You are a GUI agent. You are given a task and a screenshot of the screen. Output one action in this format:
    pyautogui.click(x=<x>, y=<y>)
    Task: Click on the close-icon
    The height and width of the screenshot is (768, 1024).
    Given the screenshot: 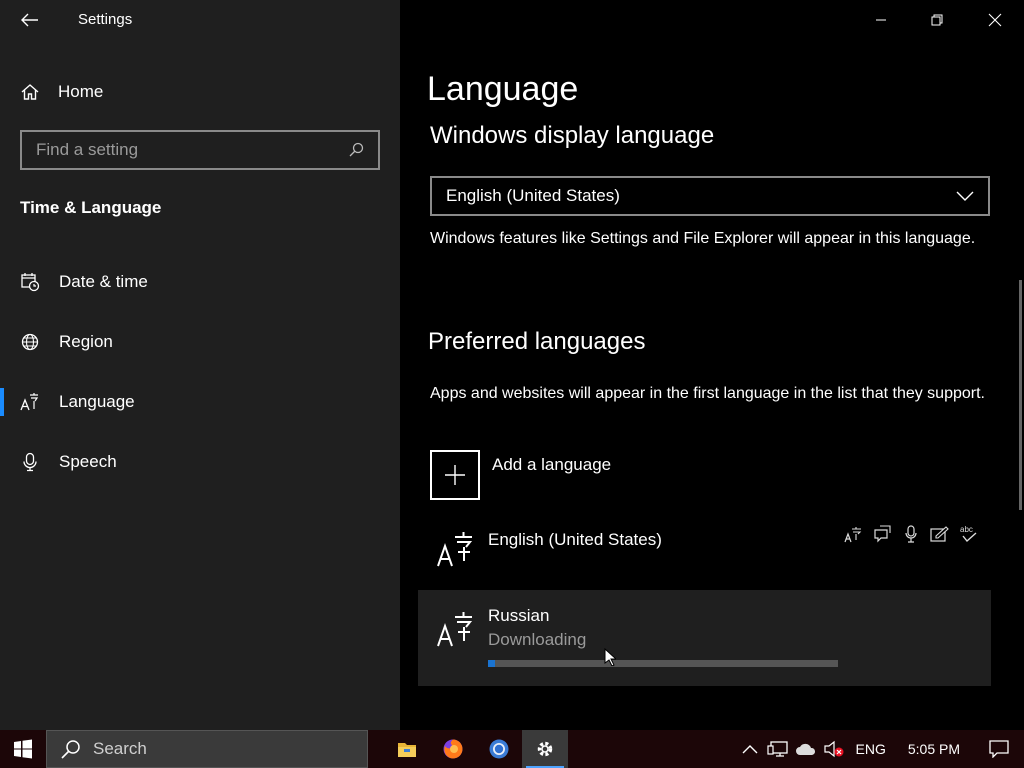 What is the action you would take?
    pyautogui.click(x=995, y=20)
    